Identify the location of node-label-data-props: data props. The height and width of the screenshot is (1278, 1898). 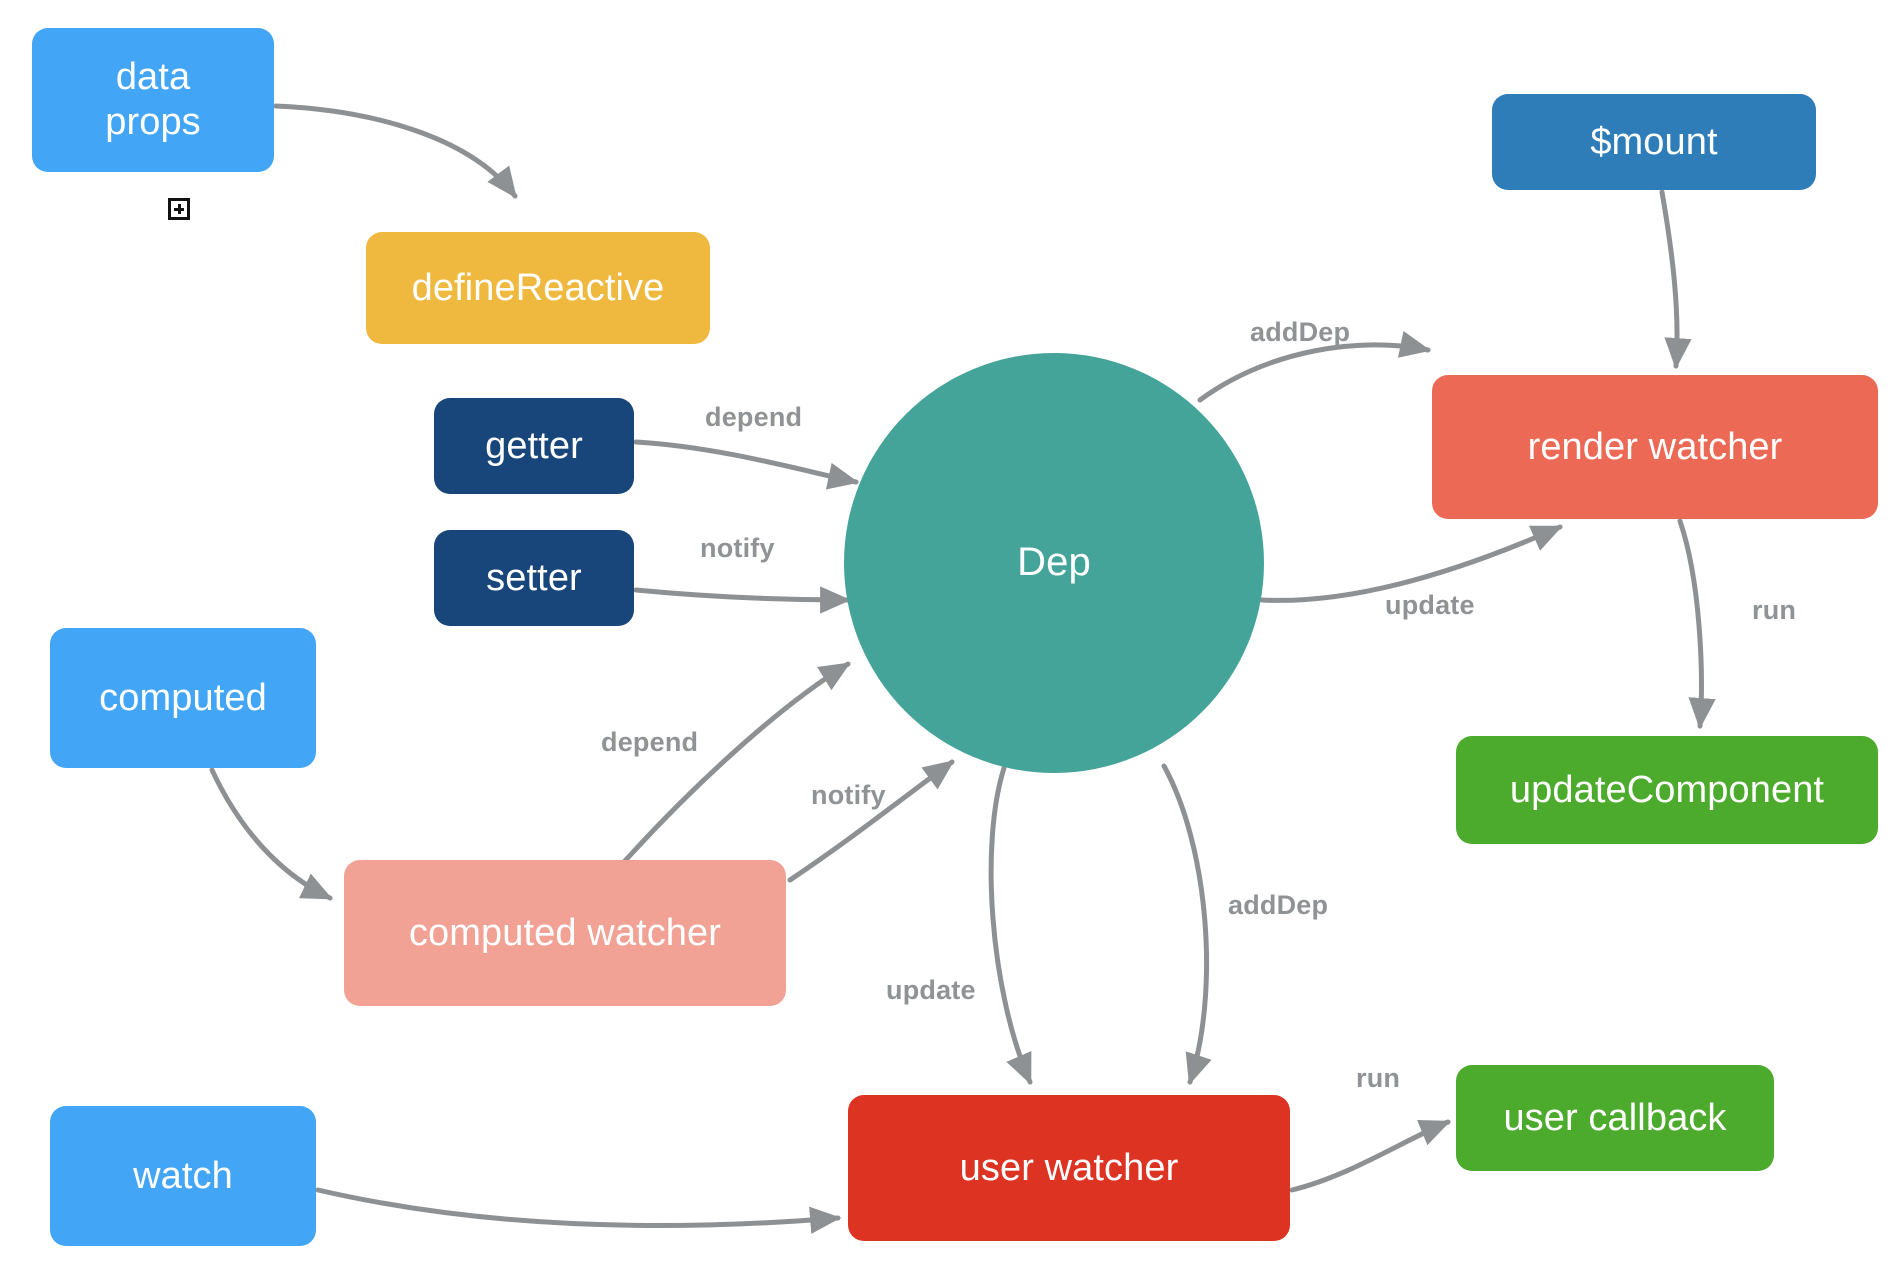
(153, 99).